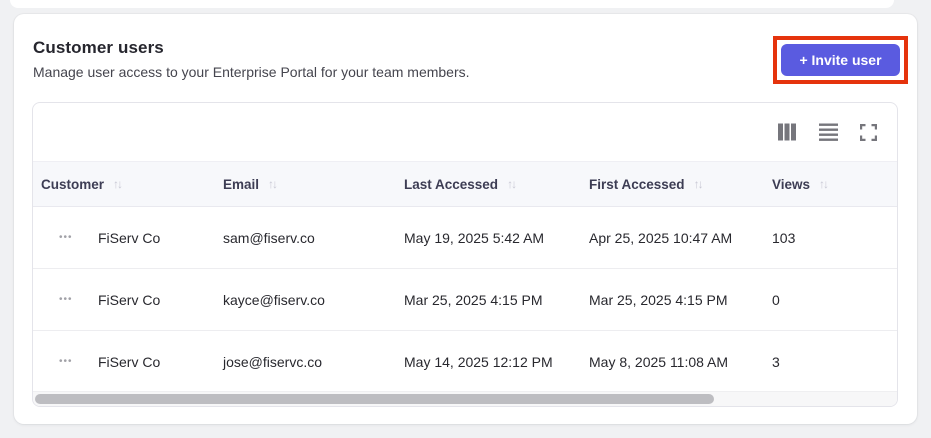 This screenshot has height=438, width=931. I want to click on column-header-first-accessed: First Accessed ↑↓, so click(680, 184).